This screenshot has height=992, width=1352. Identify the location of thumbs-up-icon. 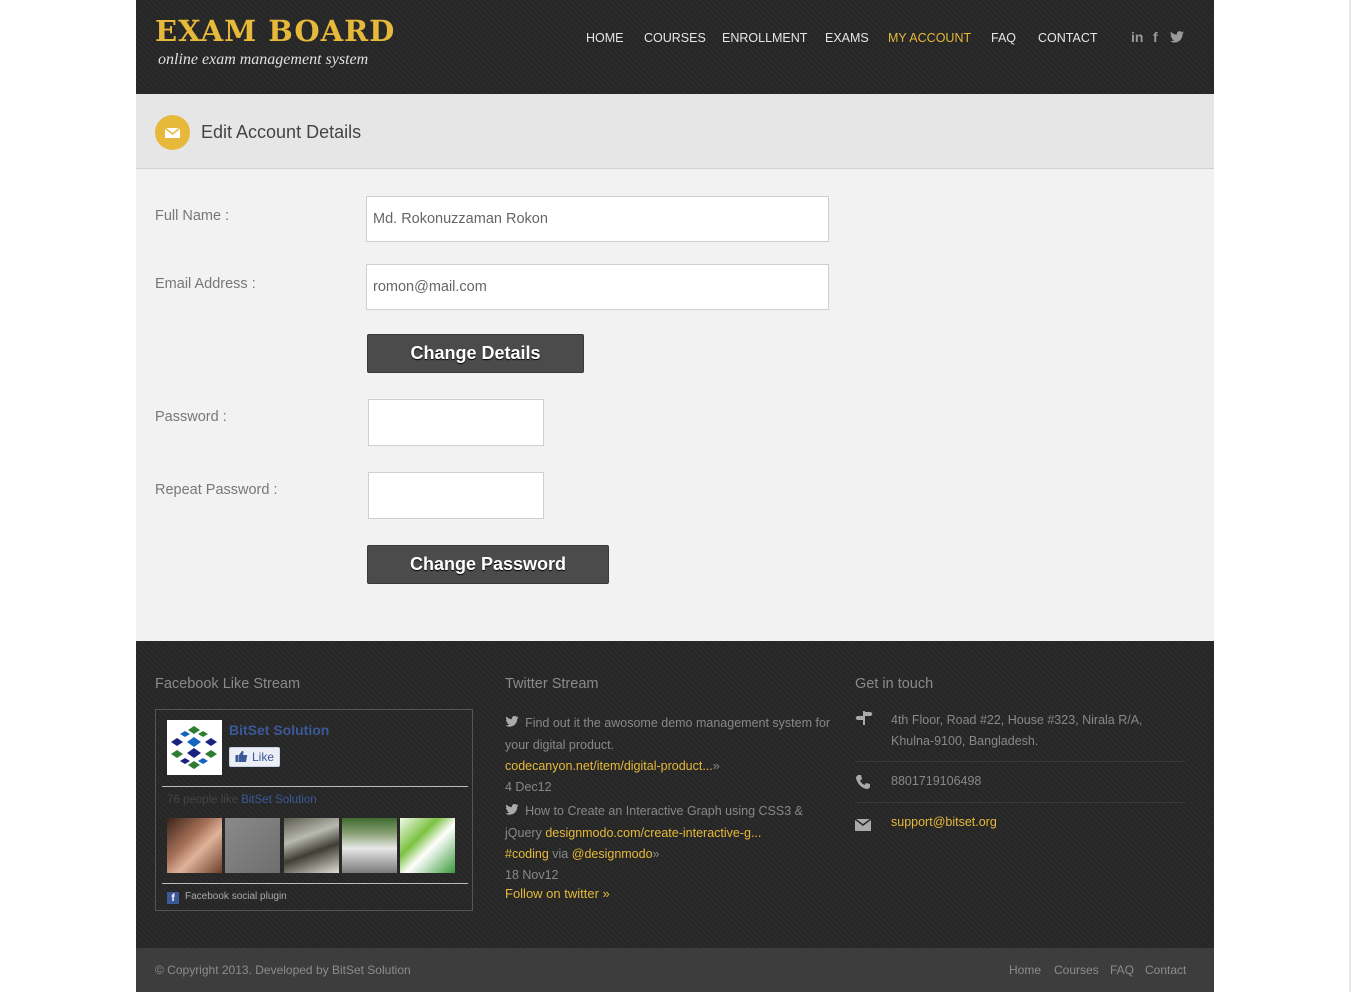
(241, 758).